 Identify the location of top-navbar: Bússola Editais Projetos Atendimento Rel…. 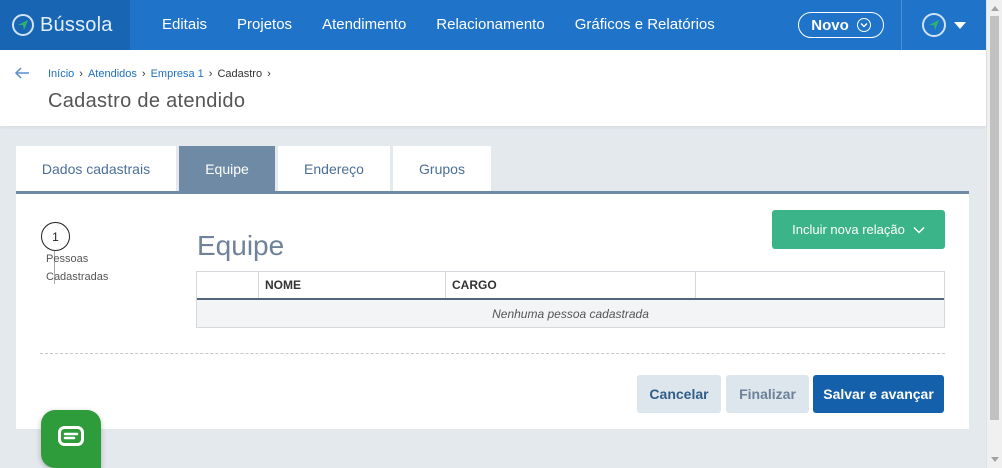
(493, 25).